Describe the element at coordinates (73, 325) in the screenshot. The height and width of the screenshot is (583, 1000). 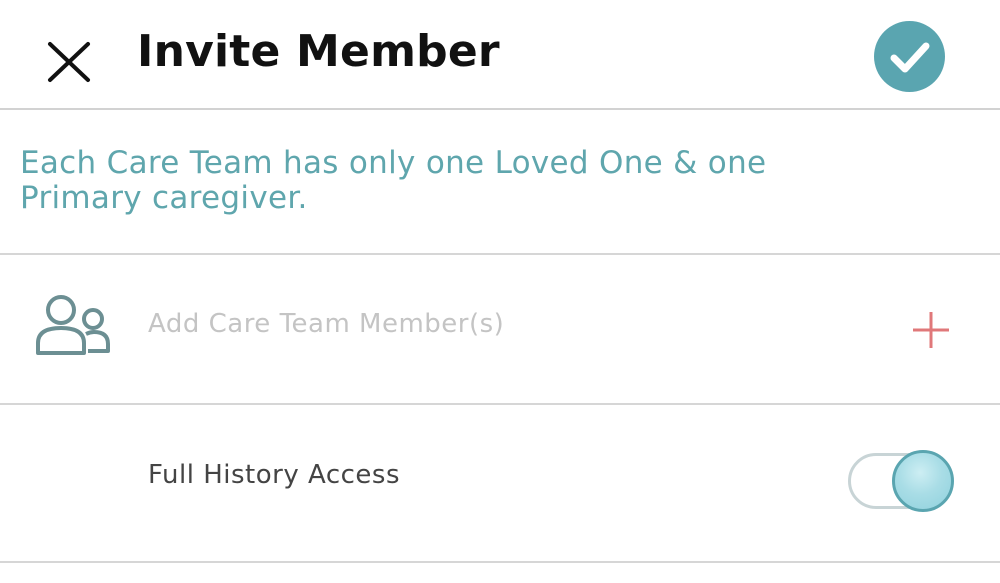
I see `people-icon` at that location.